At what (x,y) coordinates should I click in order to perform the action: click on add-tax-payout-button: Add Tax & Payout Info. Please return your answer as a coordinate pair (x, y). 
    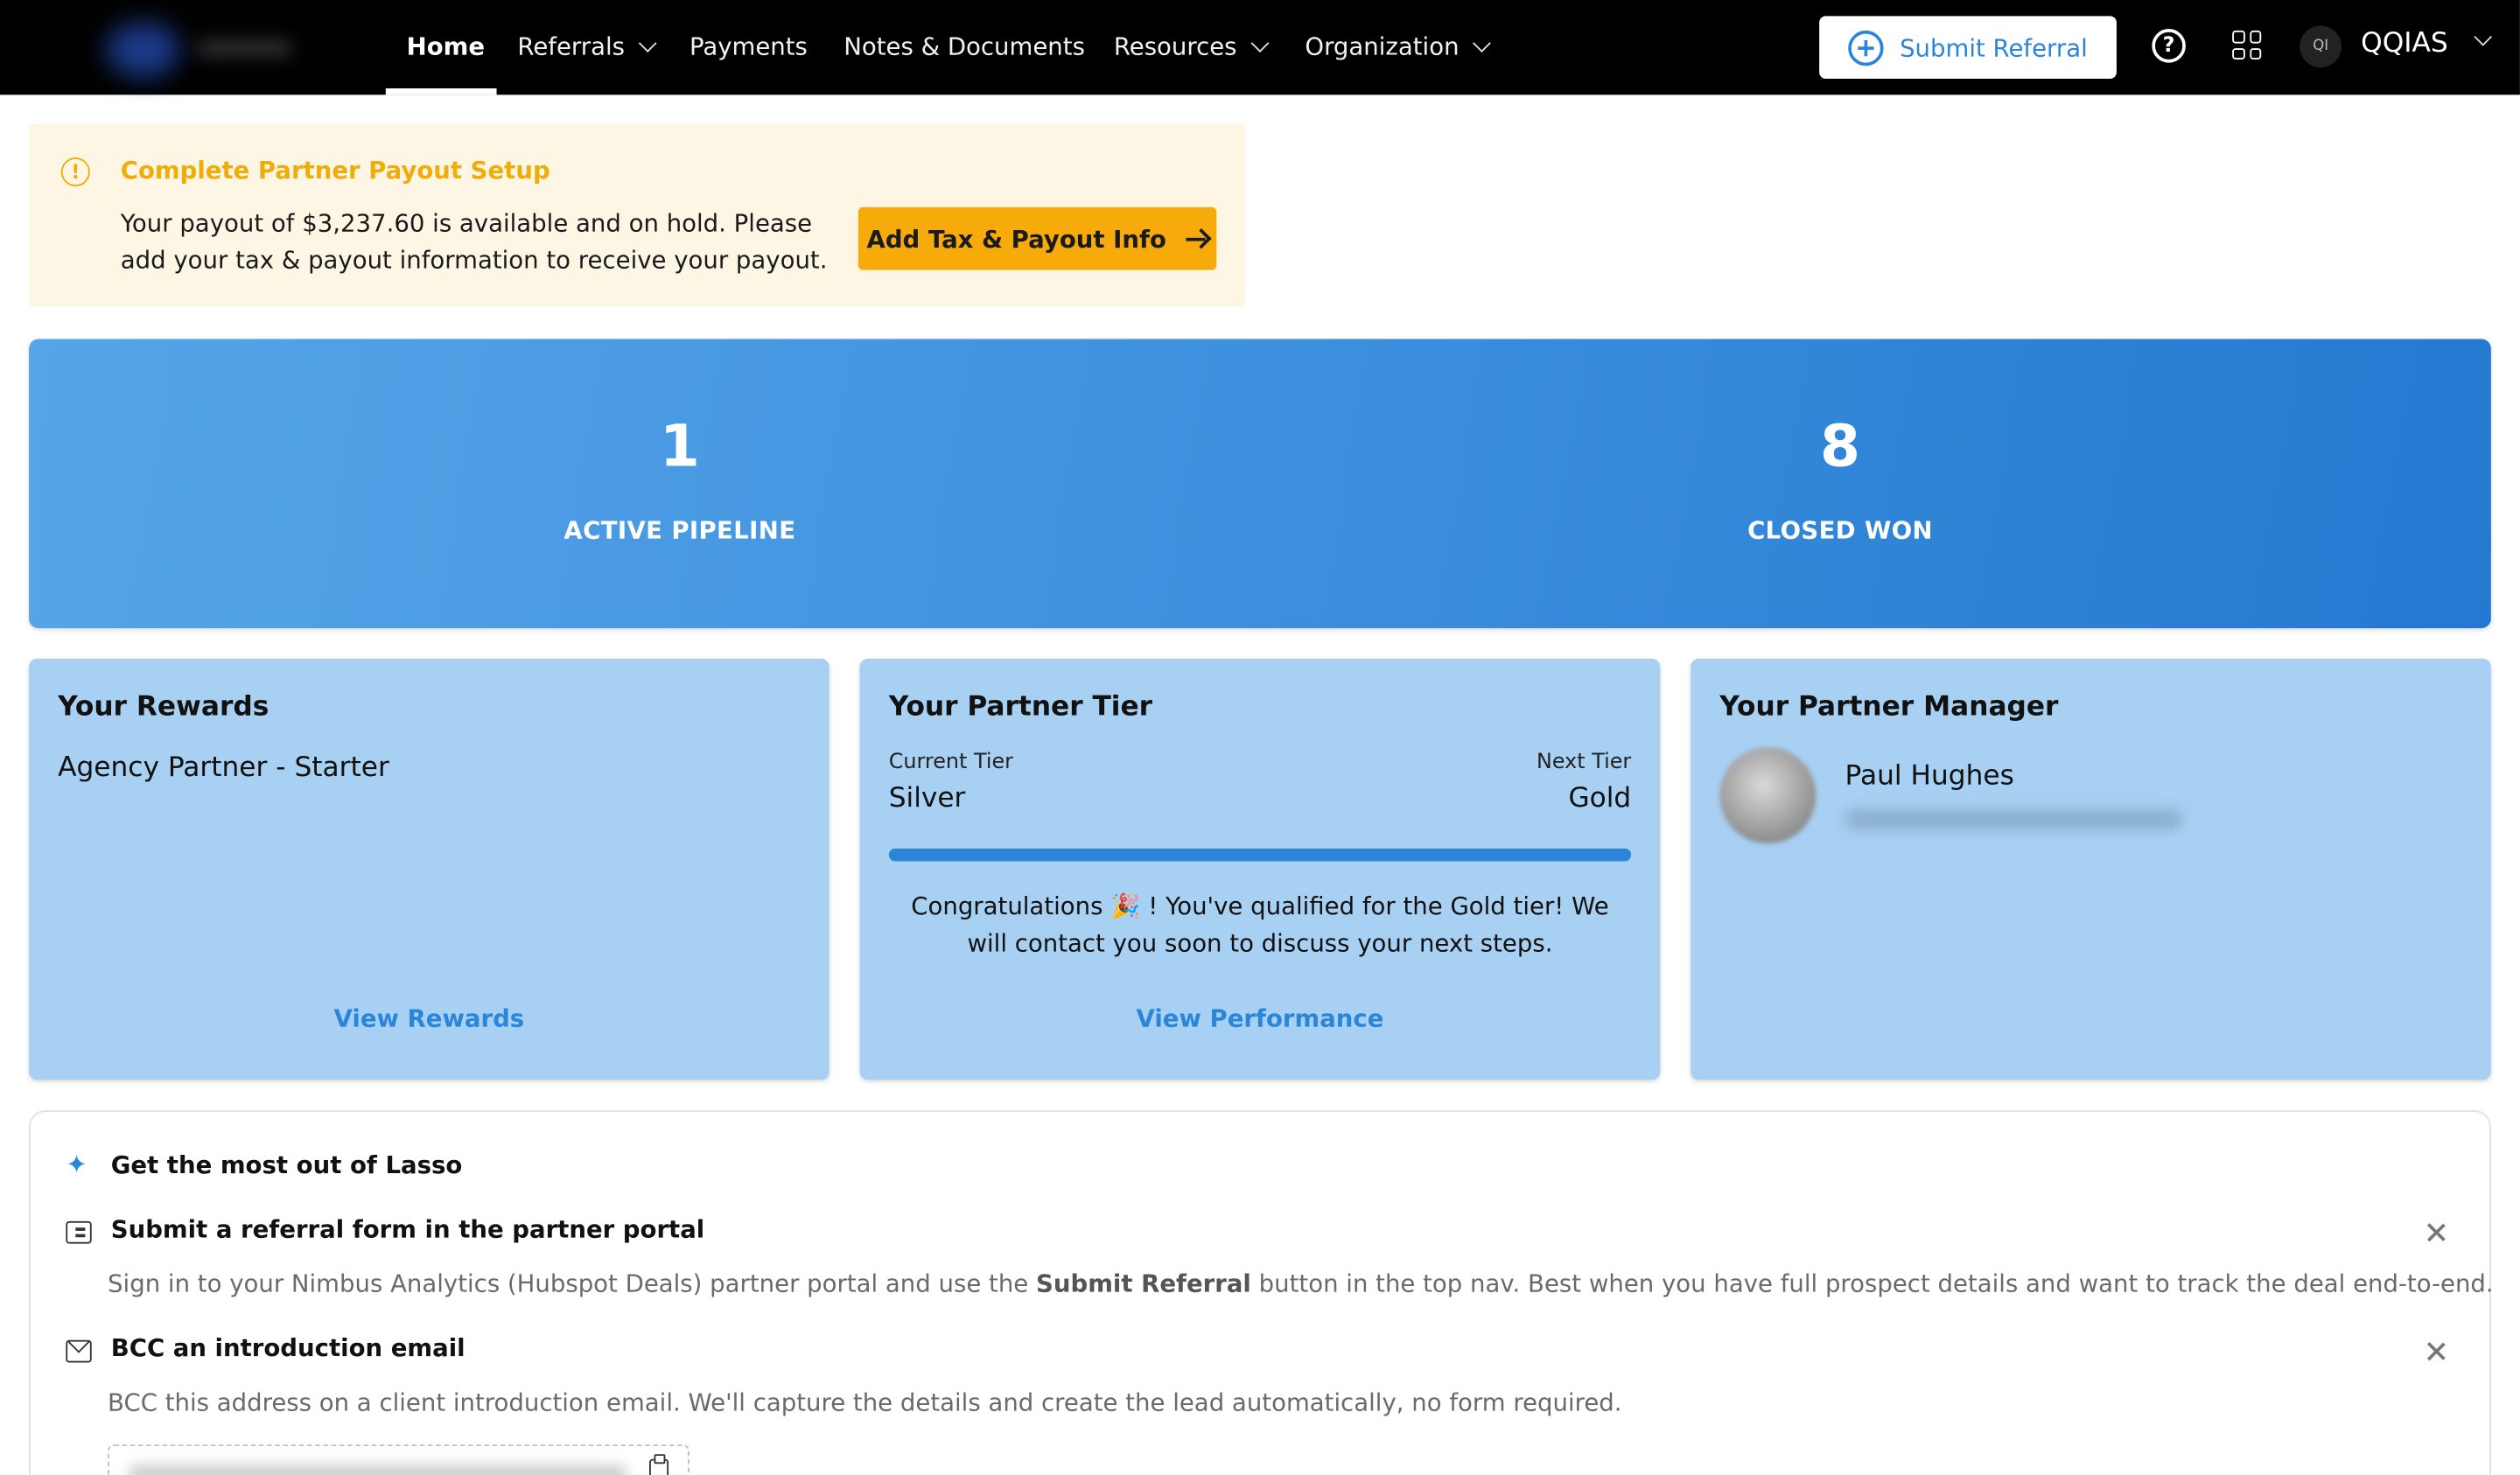
    Looking at the image, I should click on (1037, 238).